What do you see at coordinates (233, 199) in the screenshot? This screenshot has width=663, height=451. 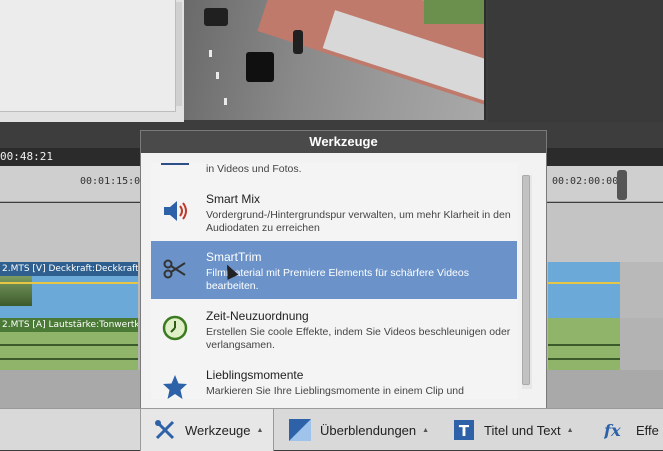 I see `tool-item-title: Smart Mix` at bounding box center [233, 199].